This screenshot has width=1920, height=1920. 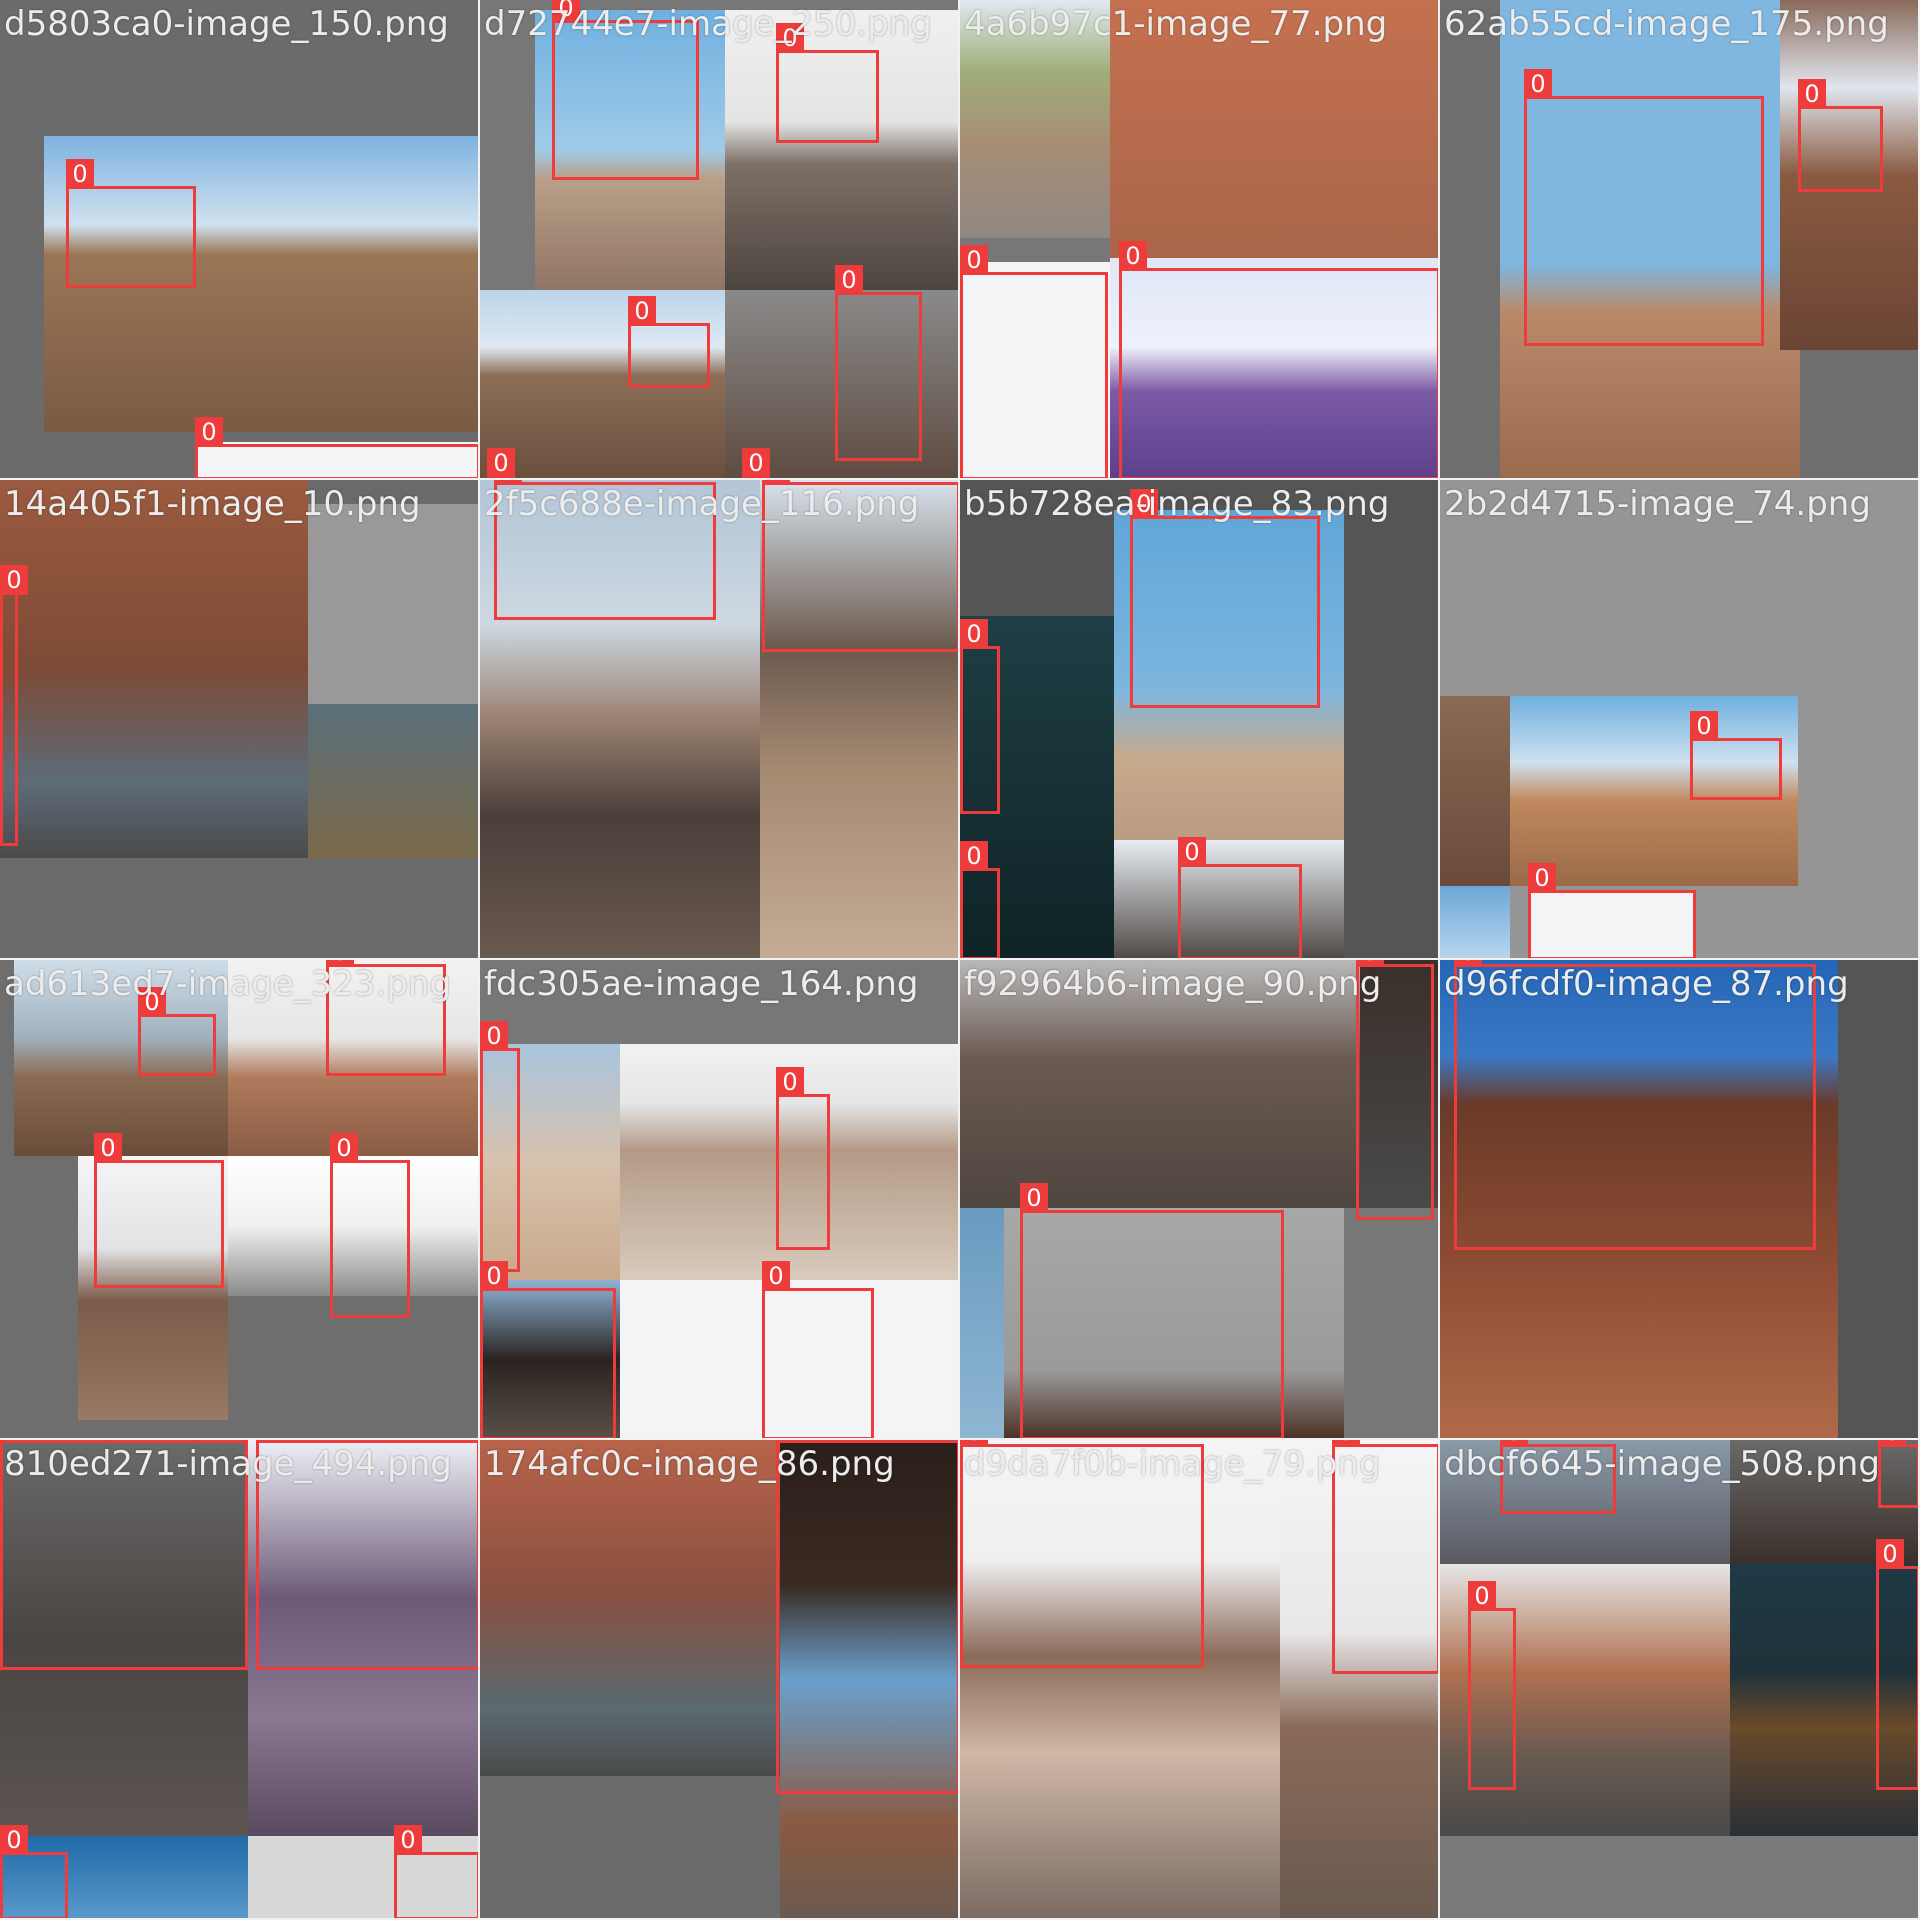 I want to click on image-filename: dbcf6645-image_508.png, so click(x=1662, y=1464).